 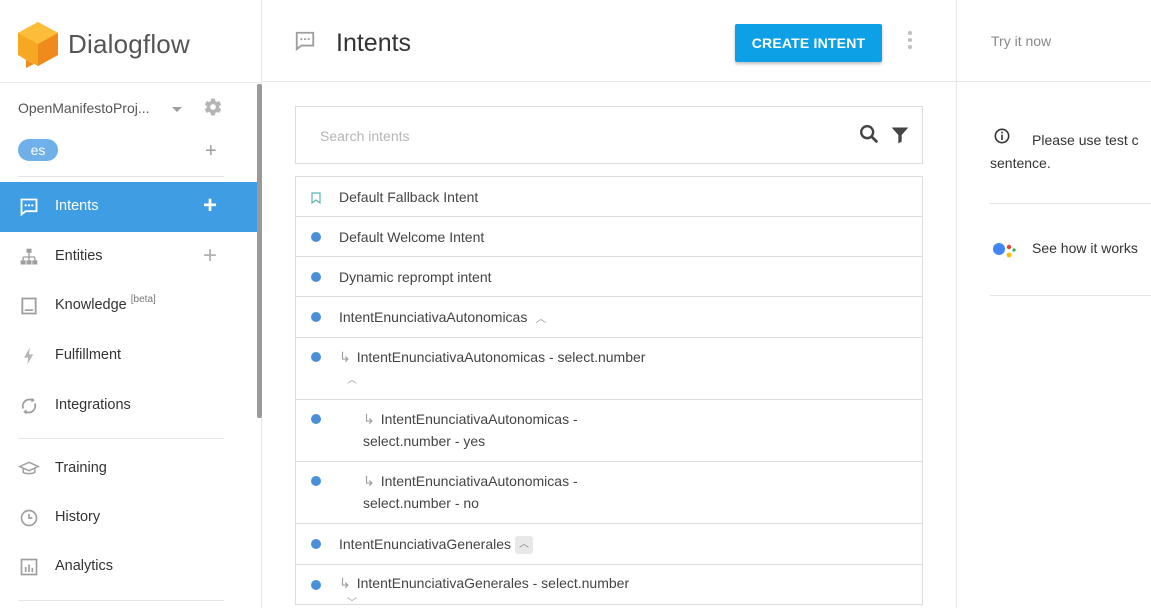 What do you see at coordinates (352, 601) in the screenshot?
I see `chevron-down-icon: ﹀` at bounding box center [352, 601].